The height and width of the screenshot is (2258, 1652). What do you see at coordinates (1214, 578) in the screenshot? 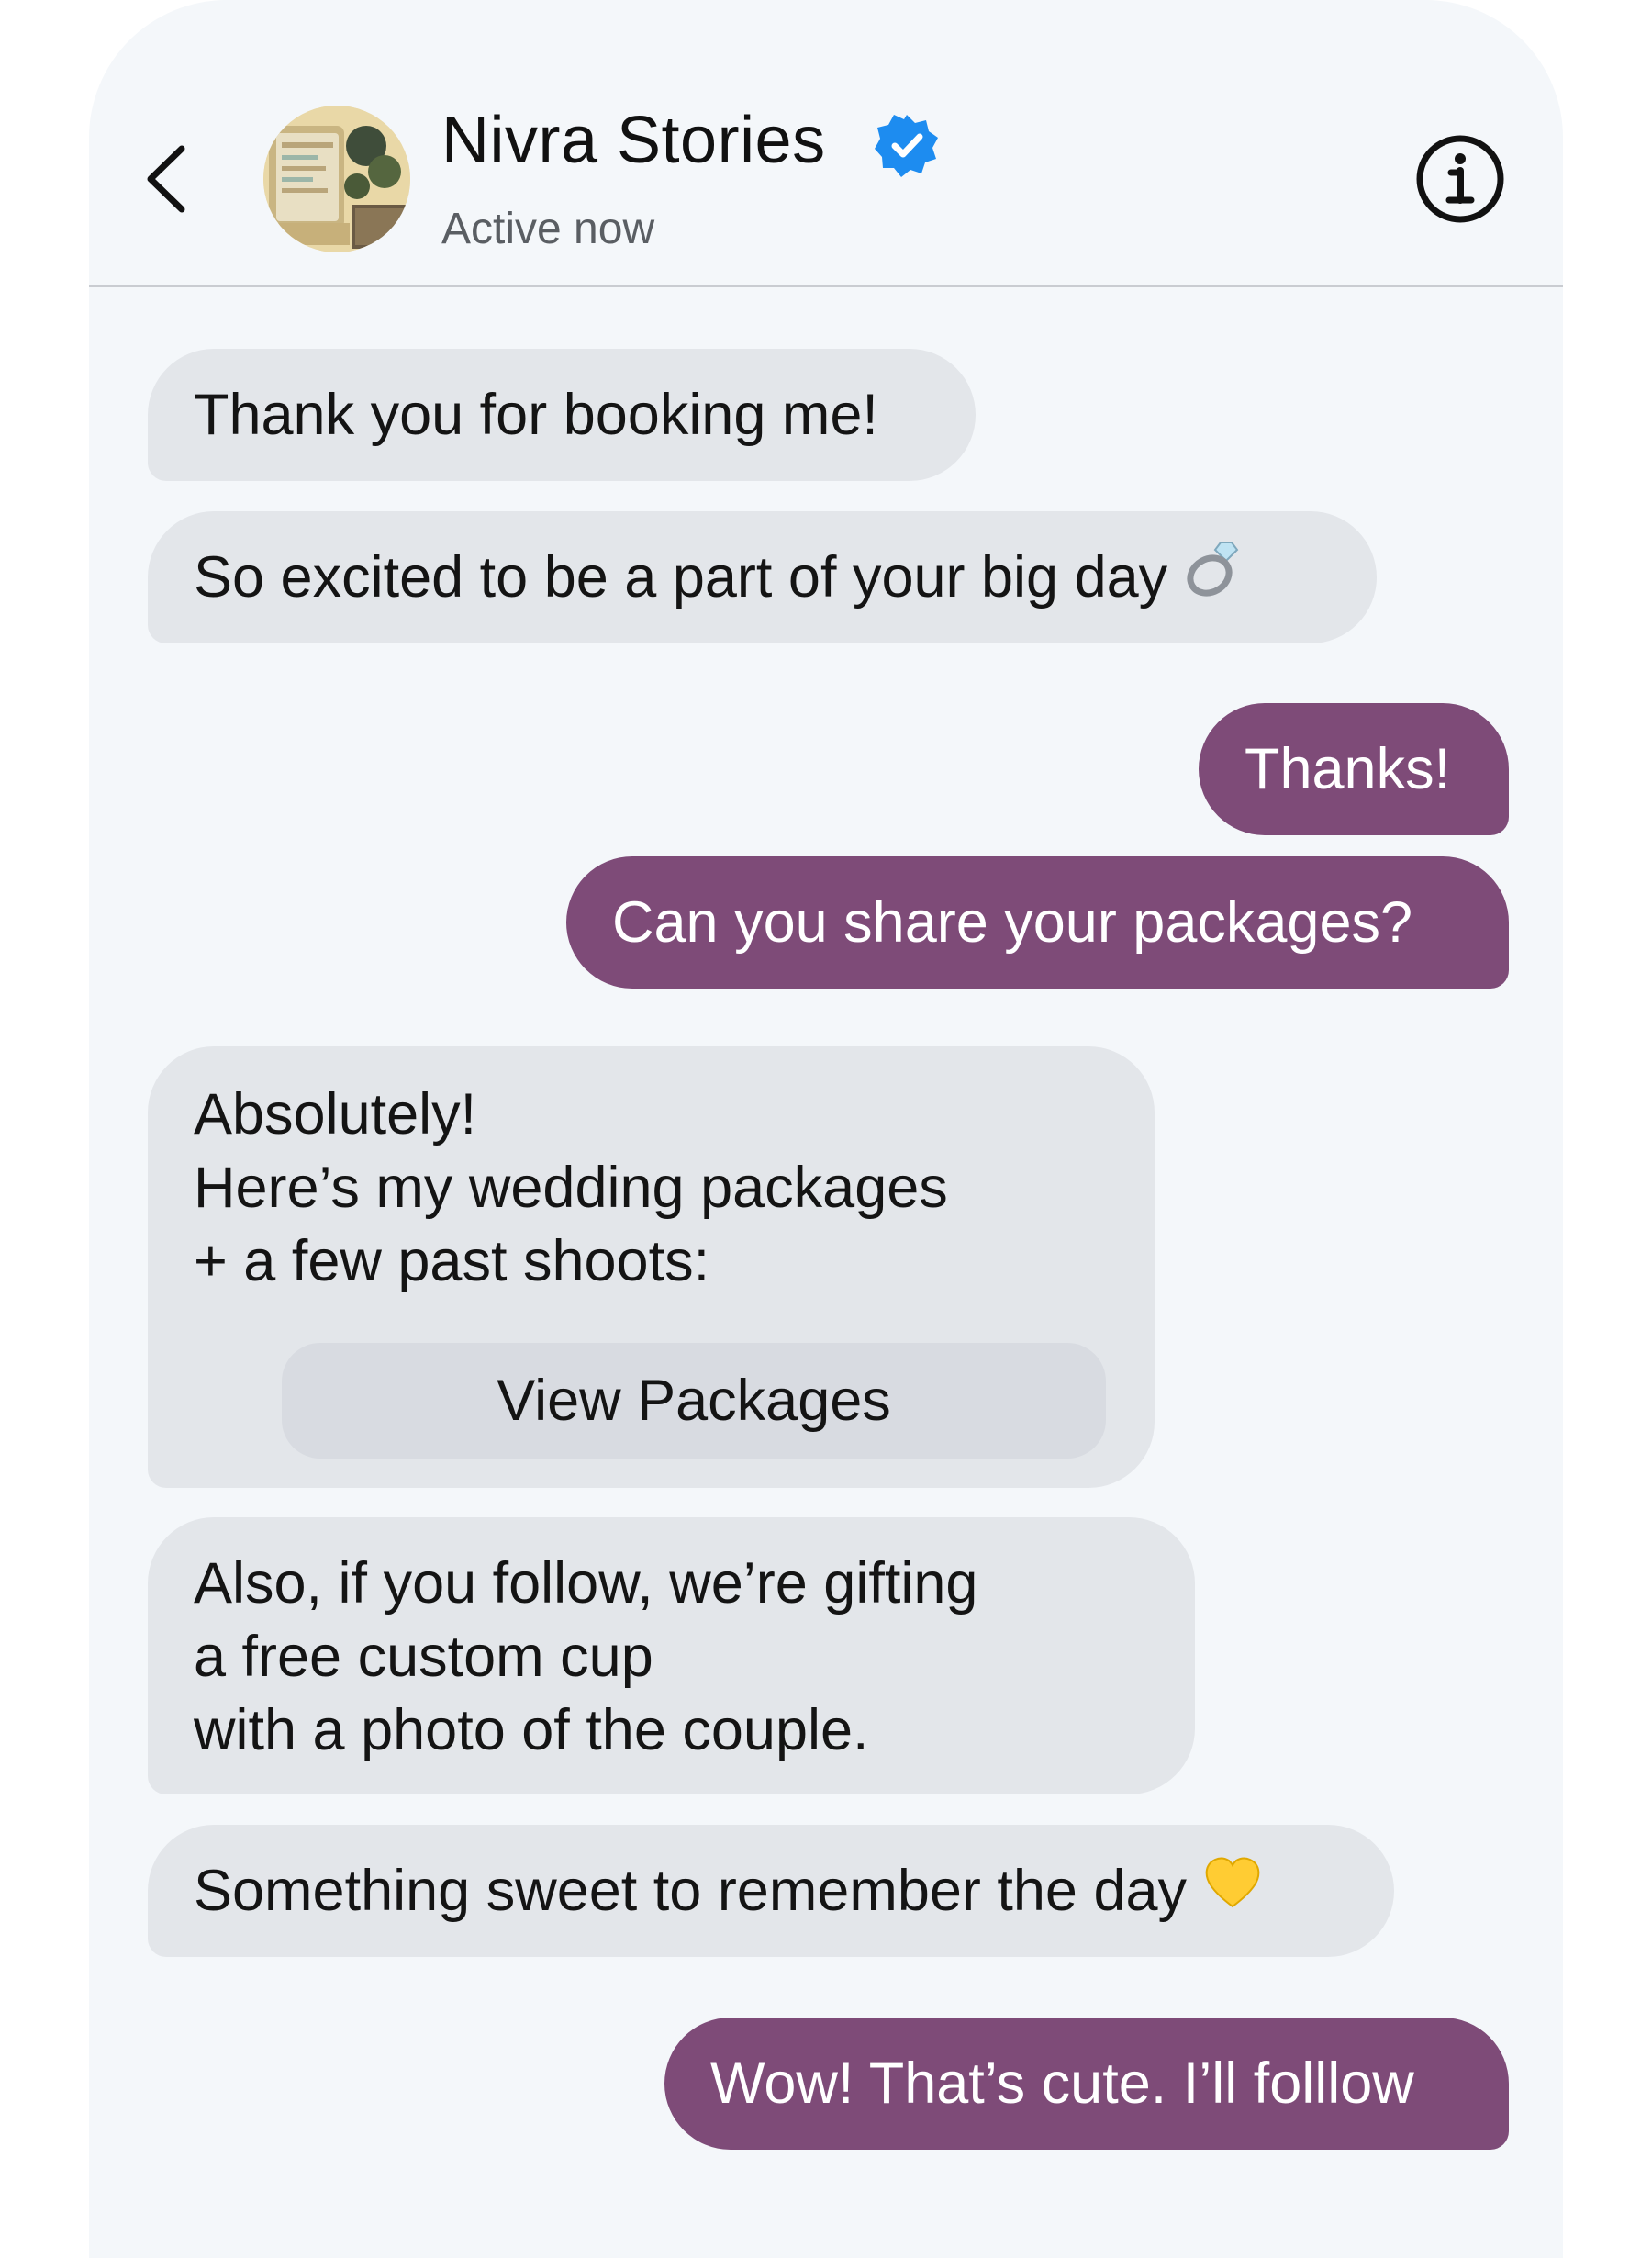
I see `ring-icon` at bounding box center [1214, 578].